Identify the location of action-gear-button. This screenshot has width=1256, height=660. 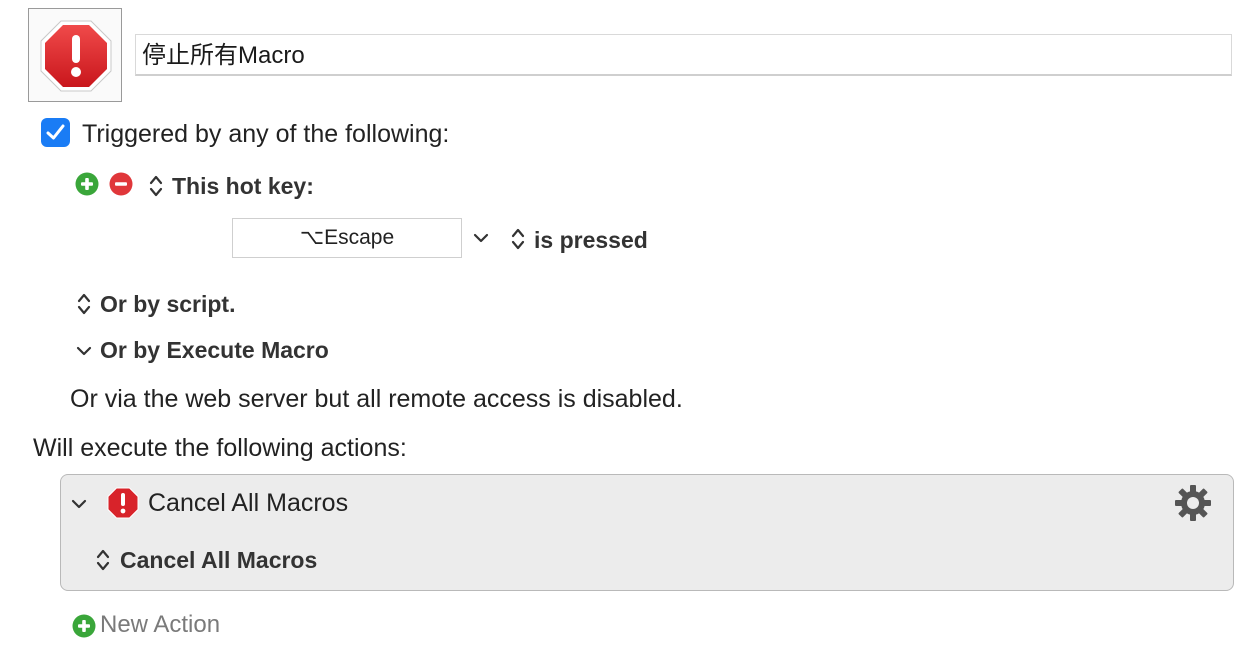
(1193, 503).